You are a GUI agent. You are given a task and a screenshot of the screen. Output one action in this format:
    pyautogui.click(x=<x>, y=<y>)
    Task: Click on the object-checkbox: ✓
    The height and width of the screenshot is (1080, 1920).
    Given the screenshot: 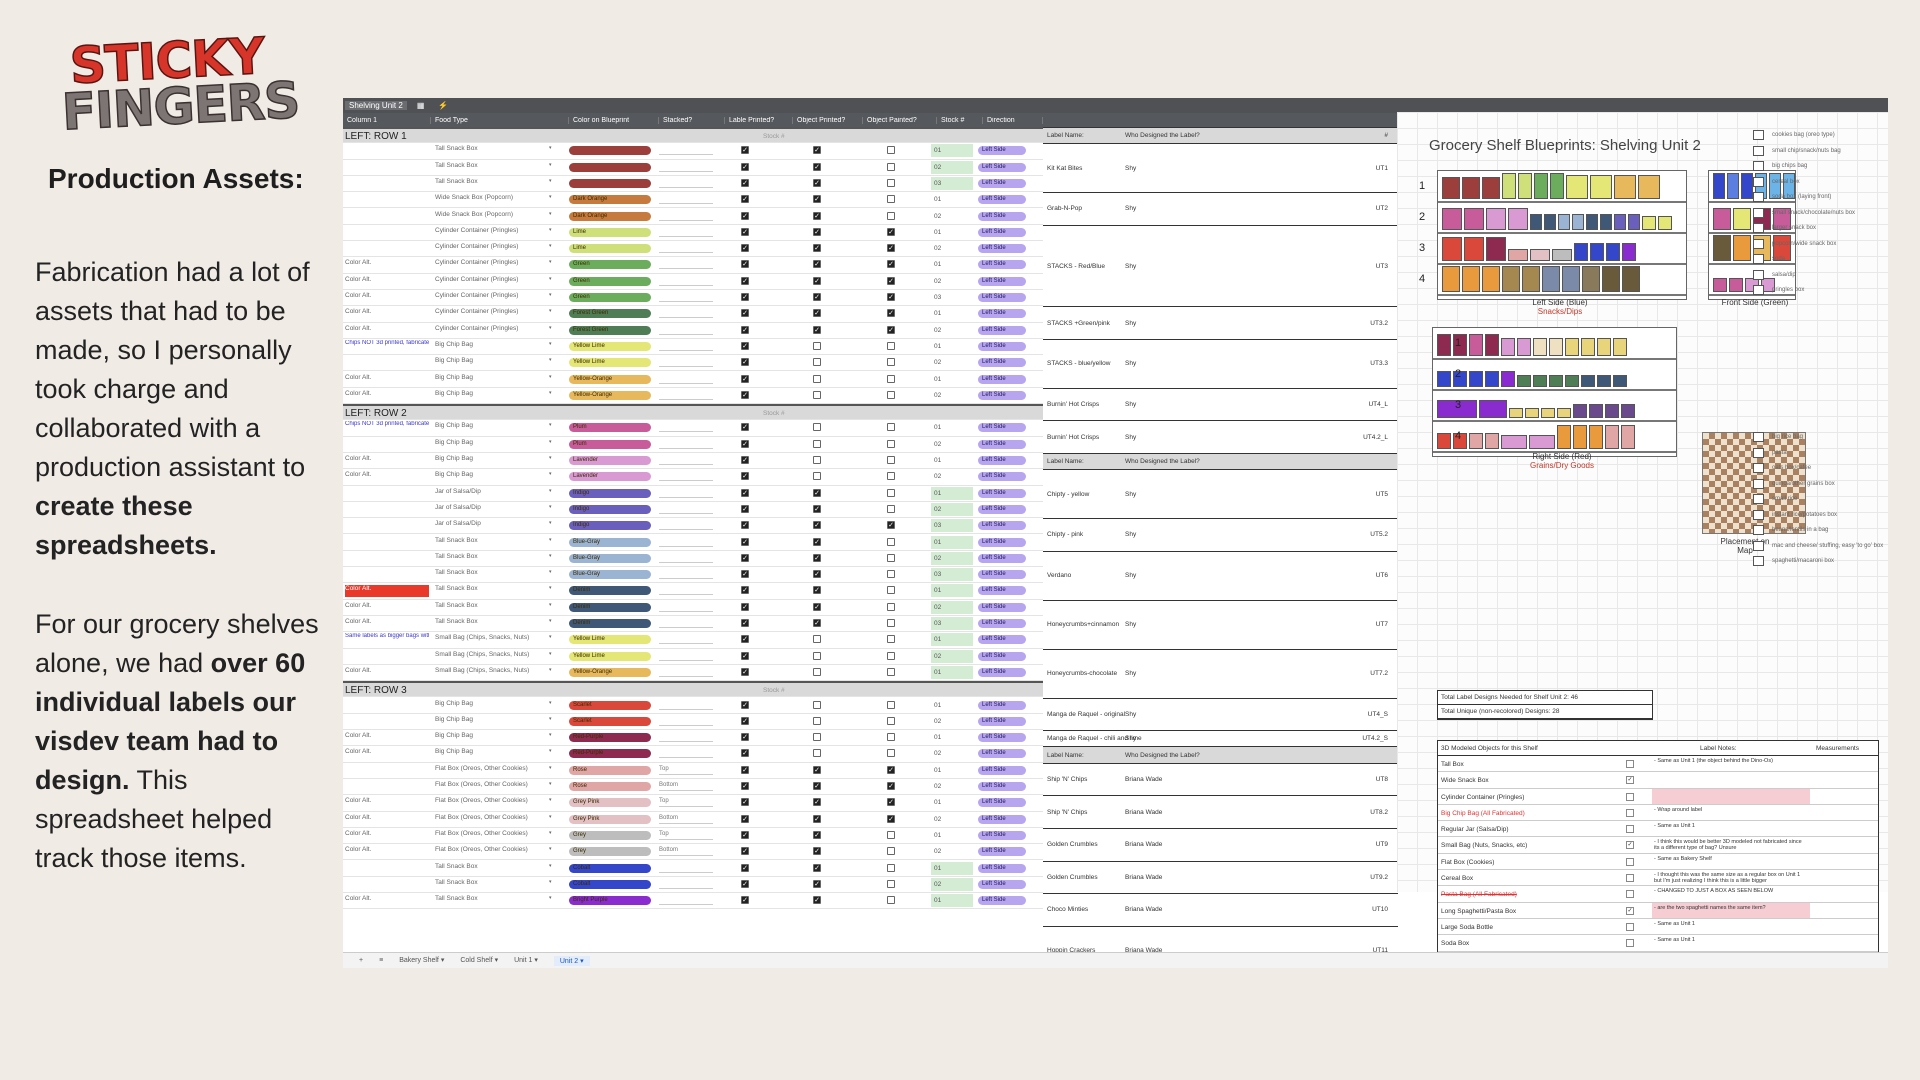 What is the action you would take?
    pyautogui.click(x=1630, y=780)
    